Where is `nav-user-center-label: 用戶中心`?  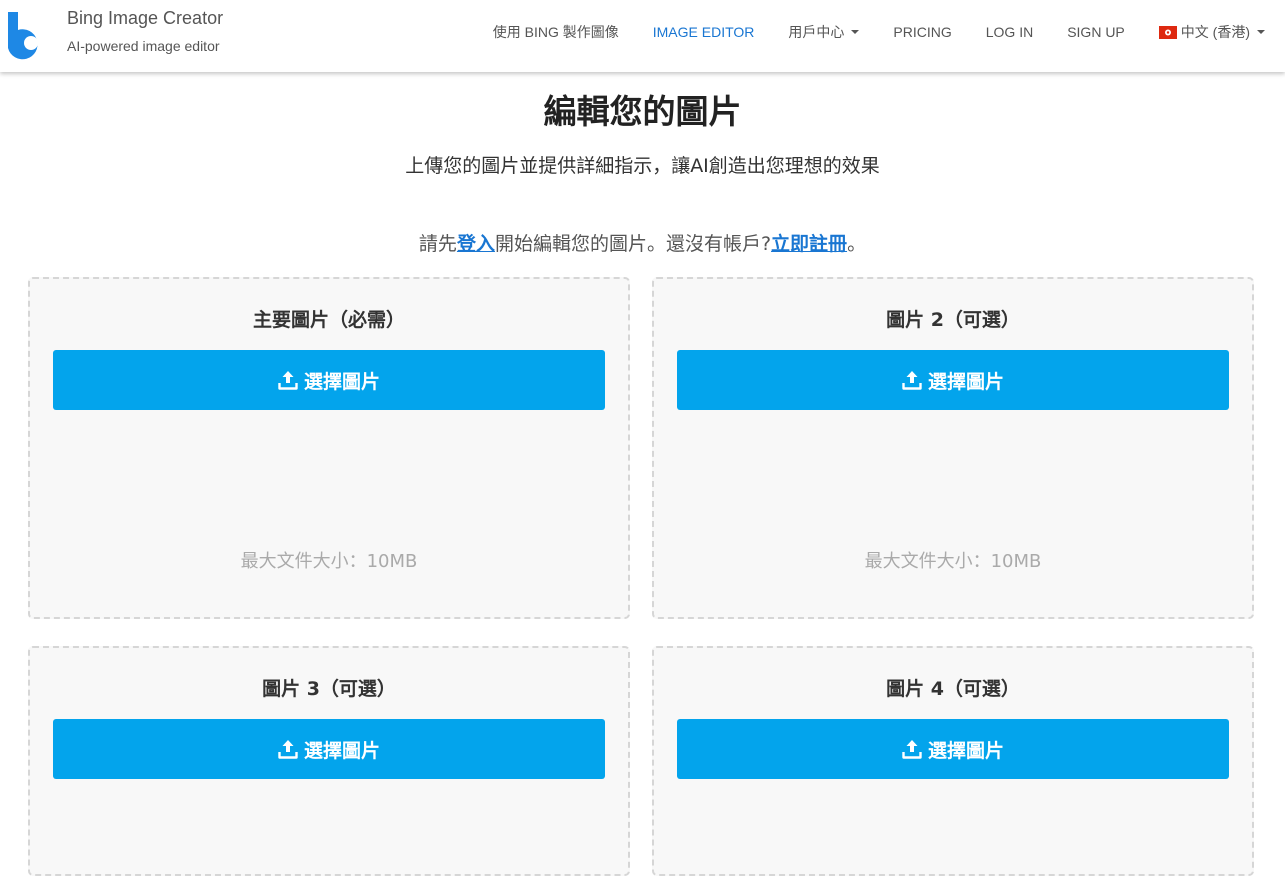 nav-user-center-label: 用戶中心 is located at coordinates (816, 32).